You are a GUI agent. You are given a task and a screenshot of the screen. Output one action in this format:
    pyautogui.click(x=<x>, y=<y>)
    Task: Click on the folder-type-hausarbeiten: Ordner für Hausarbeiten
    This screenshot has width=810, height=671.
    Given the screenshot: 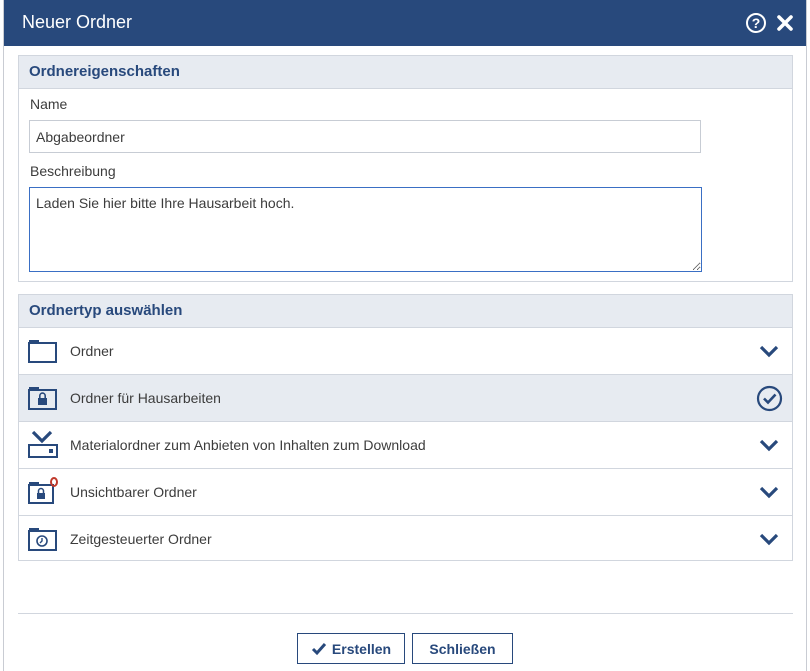 What is the action you would take?
    pyautogui.click(x=405, y=398)
    